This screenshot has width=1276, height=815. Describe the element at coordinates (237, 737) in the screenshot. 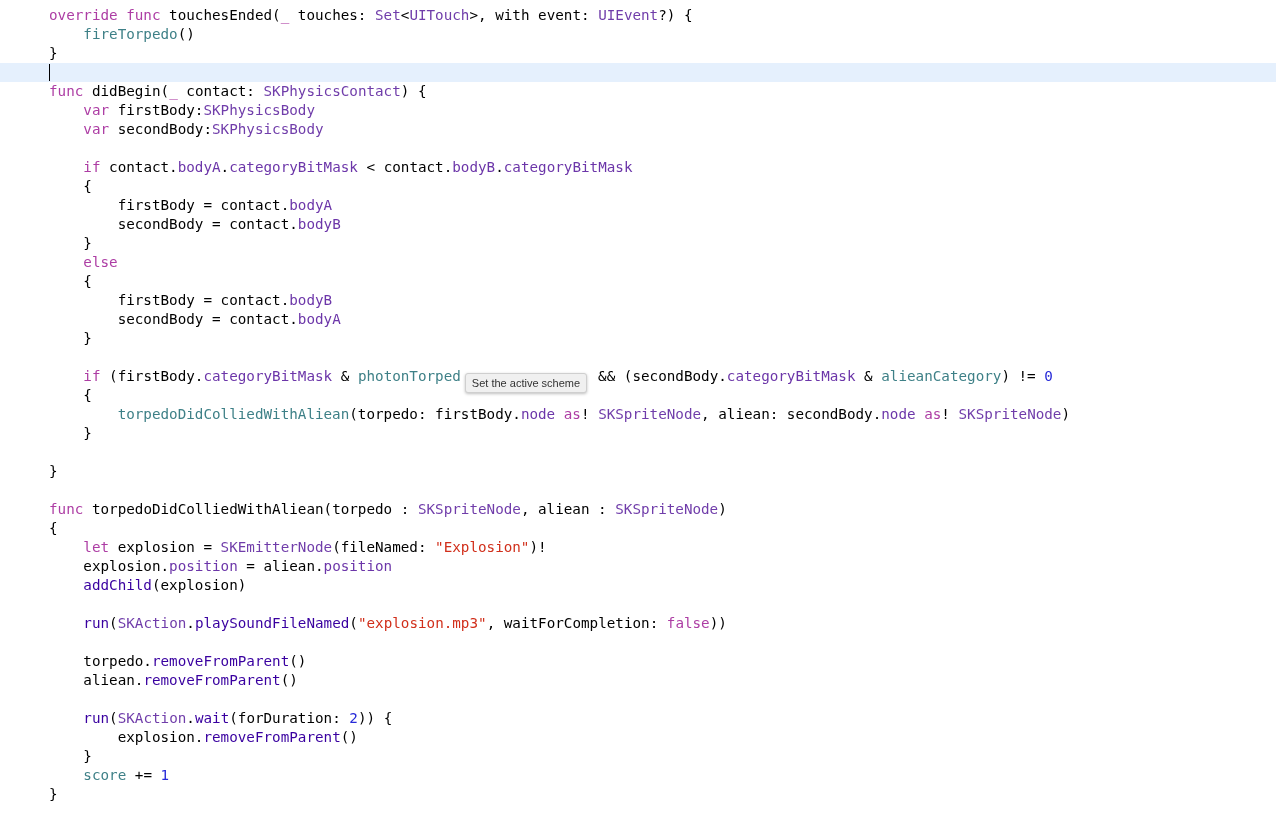

I see `code-line: explosion.removeFromParent()` at that location.